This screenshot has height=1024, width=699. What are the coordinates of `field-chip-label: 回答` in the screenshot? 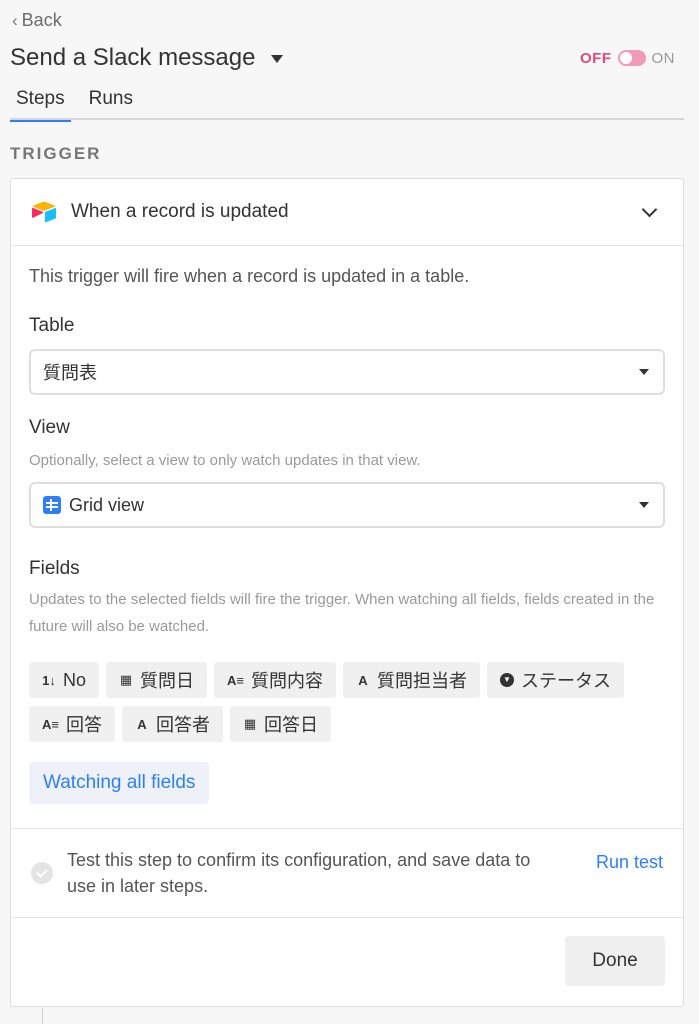 It's located at (83, 725).